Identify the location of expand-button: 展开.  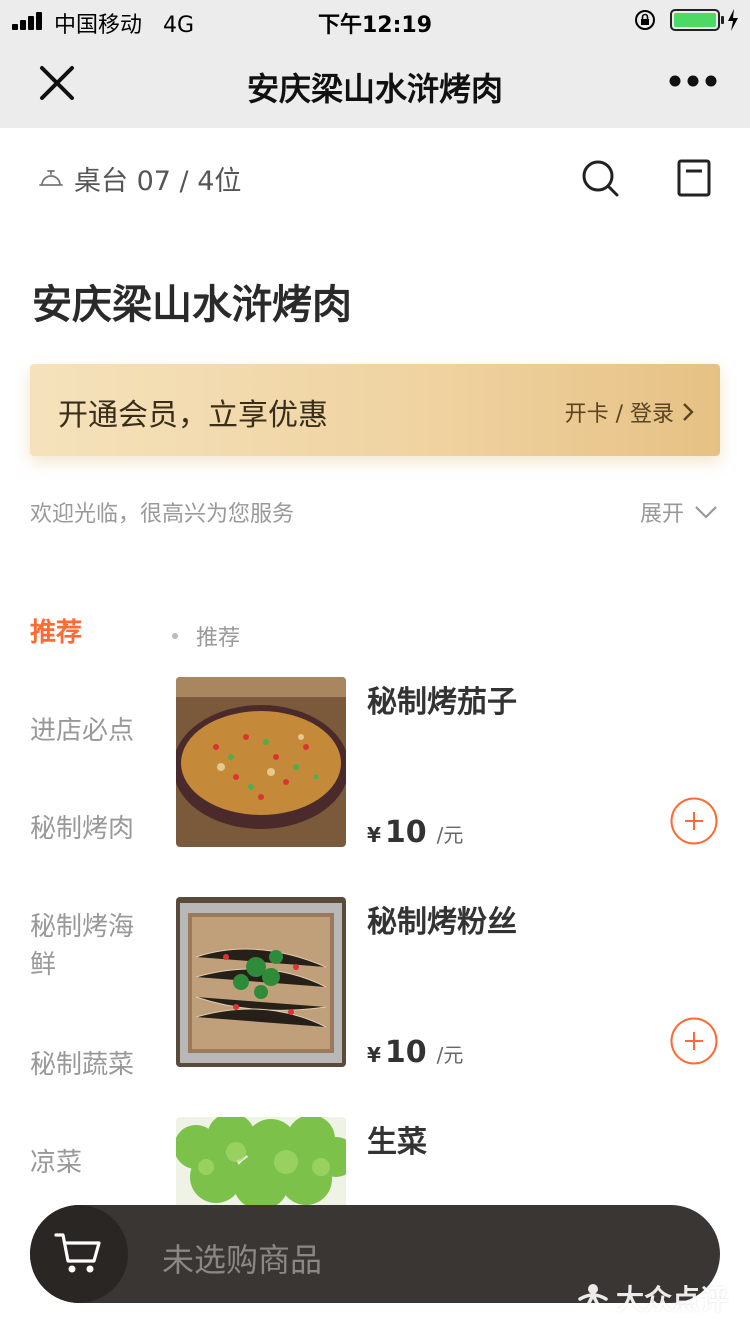
(679, 512).